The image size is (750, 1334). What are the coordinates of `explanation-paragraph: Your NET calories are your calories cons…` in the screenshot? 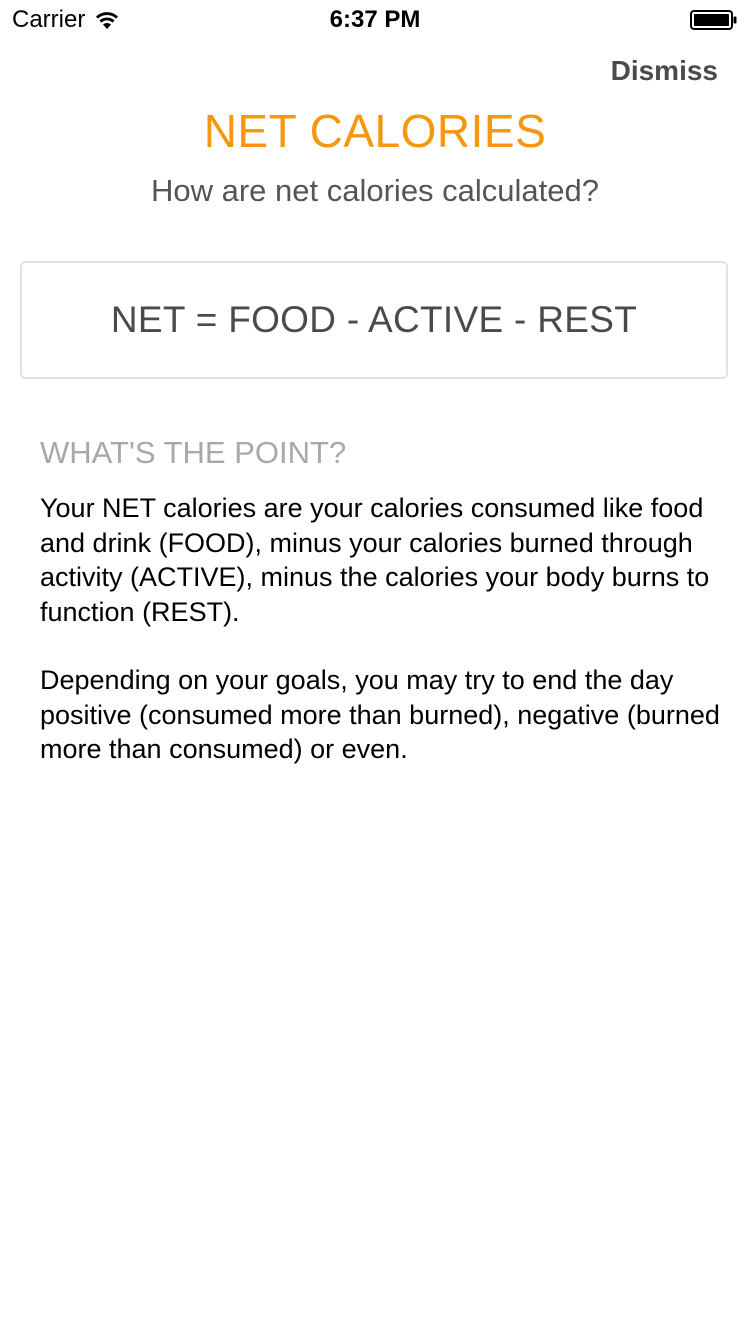 It's located at (375, 560).